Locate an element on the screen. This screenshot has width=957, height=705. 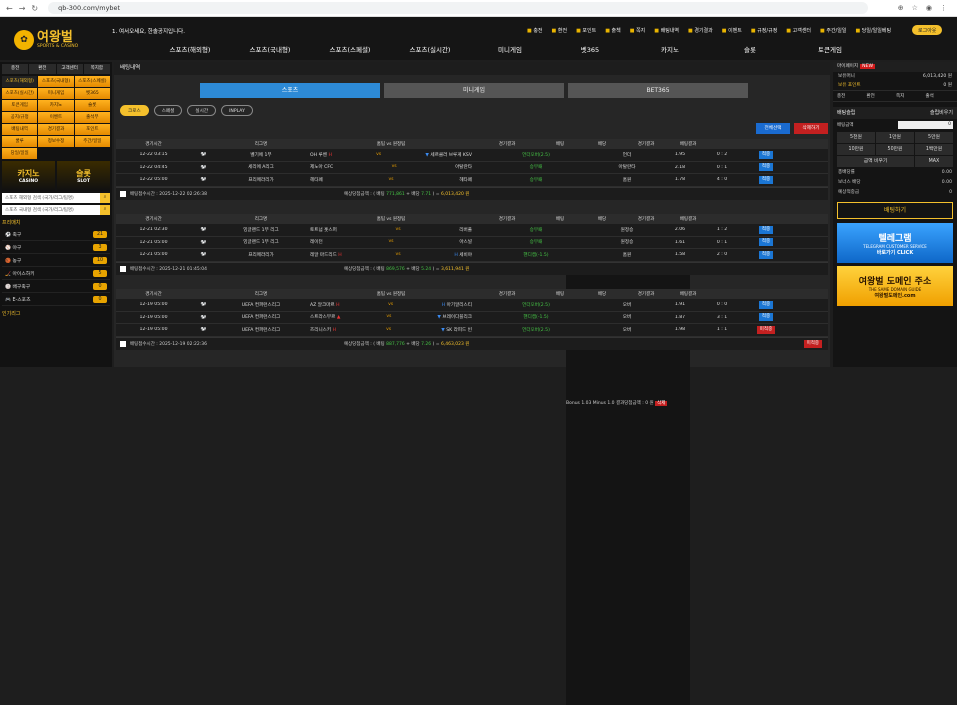
top-link: 출첵 is located at coordinates (613, 30).